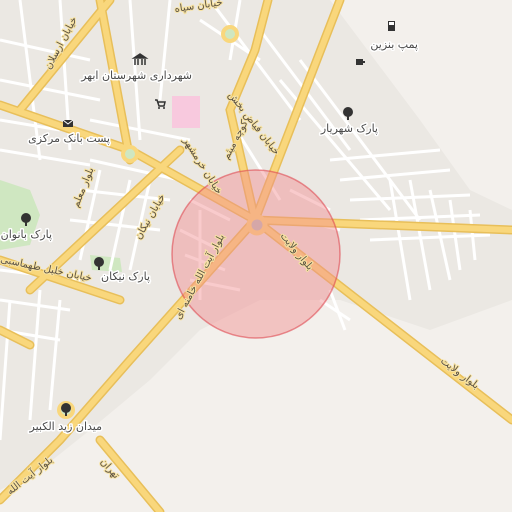  I want to click on label-gas-station: پمپ بنزین, so click(394, 44).